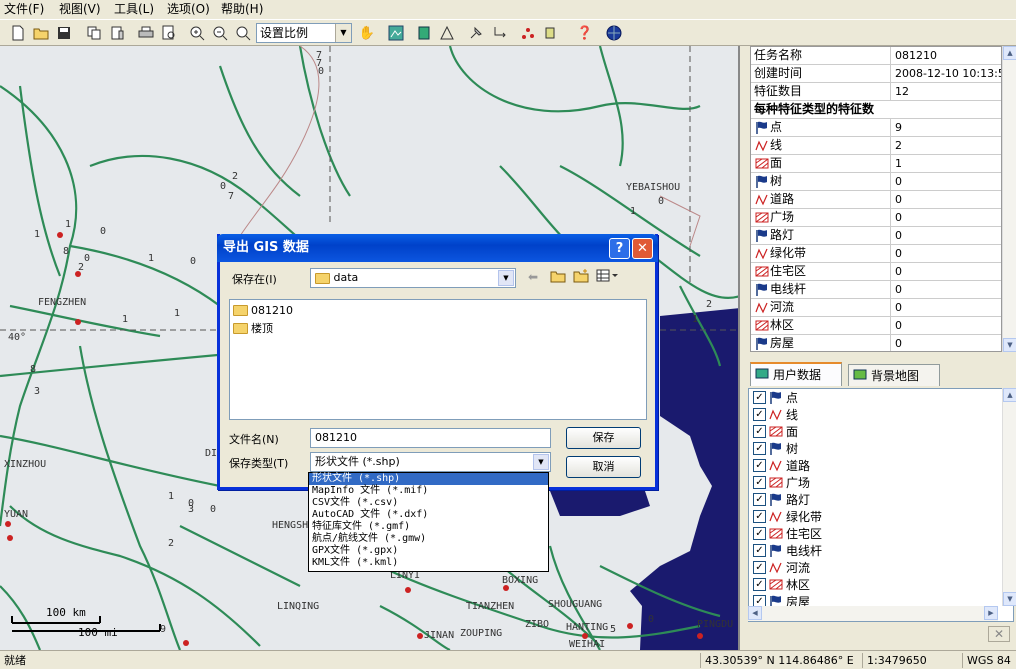 This screenshot has height=669, width=1016. What do you see at coordinates (1009, 497) in the screenshot?
I see `layers-scrollbar: ▲ ▼` at bounding box center [1009, 497].